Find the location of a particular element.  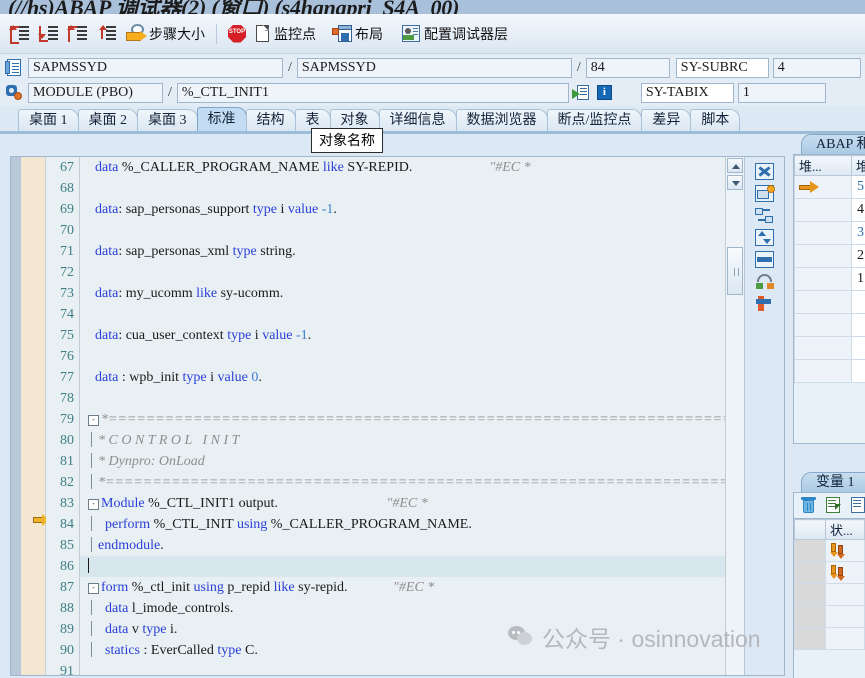

editor-marker-gutter is located at coordinates (35, 416).